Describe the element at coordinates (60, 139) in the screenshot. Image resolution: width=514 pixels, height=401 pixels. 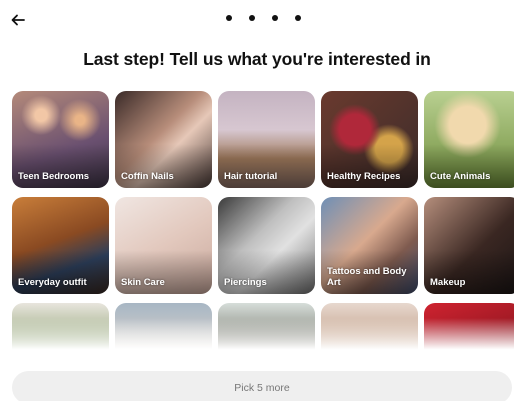
I see `topic-tile-teen-bedrooms: Teen Bedrooms` at that location.